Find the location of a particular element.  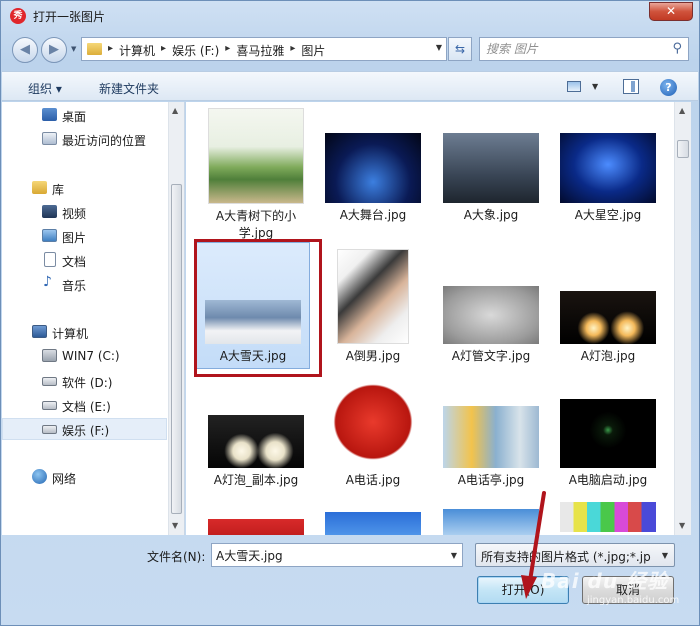

nav-item-drive-d: 软件 (D:) is located at coordinates (84, 381).